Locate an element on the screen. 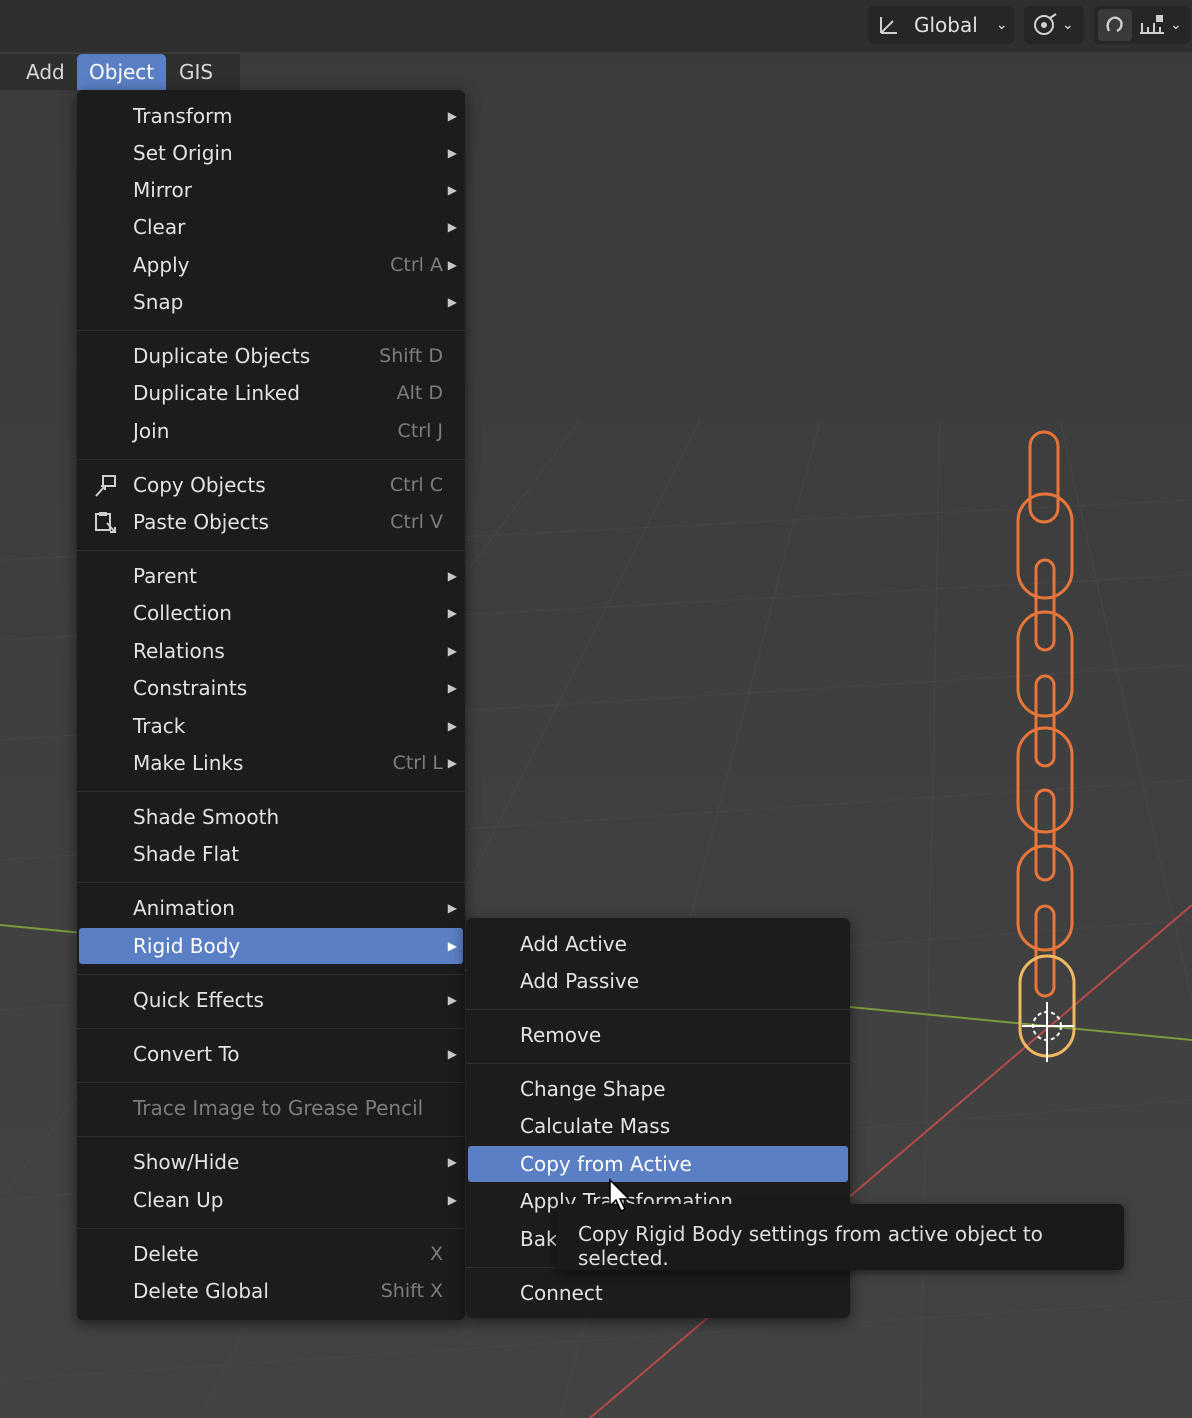 Image resolution: width=1192 pixels, height=1418 pixels. pivot-icon is located at coordinates (1046, 25).